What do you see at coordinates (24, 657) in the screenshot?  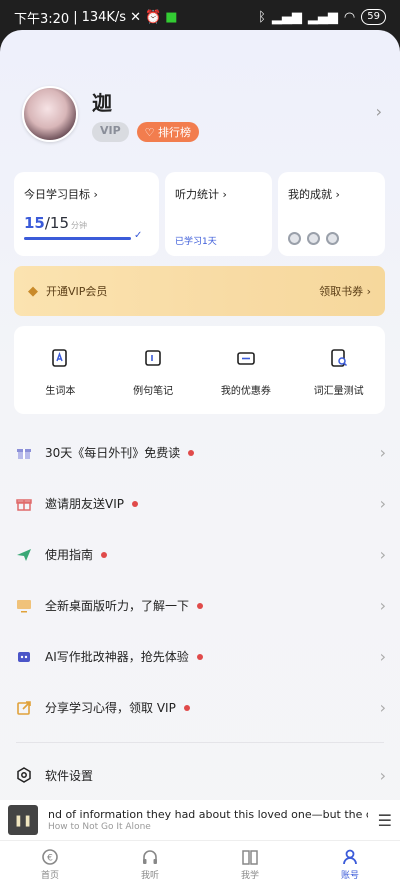 I see `robot-icon` at bounding box center [24, 657].